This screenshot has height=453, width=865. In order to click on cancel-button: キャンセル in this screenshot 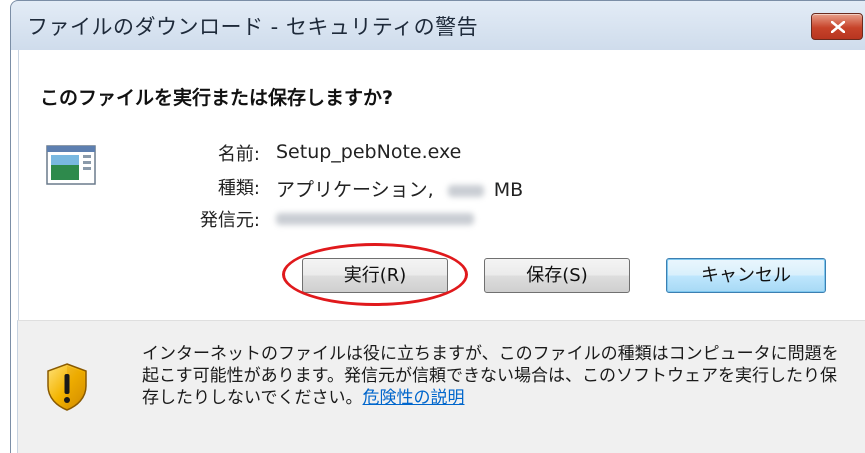, I will do `click(746, 275)`.